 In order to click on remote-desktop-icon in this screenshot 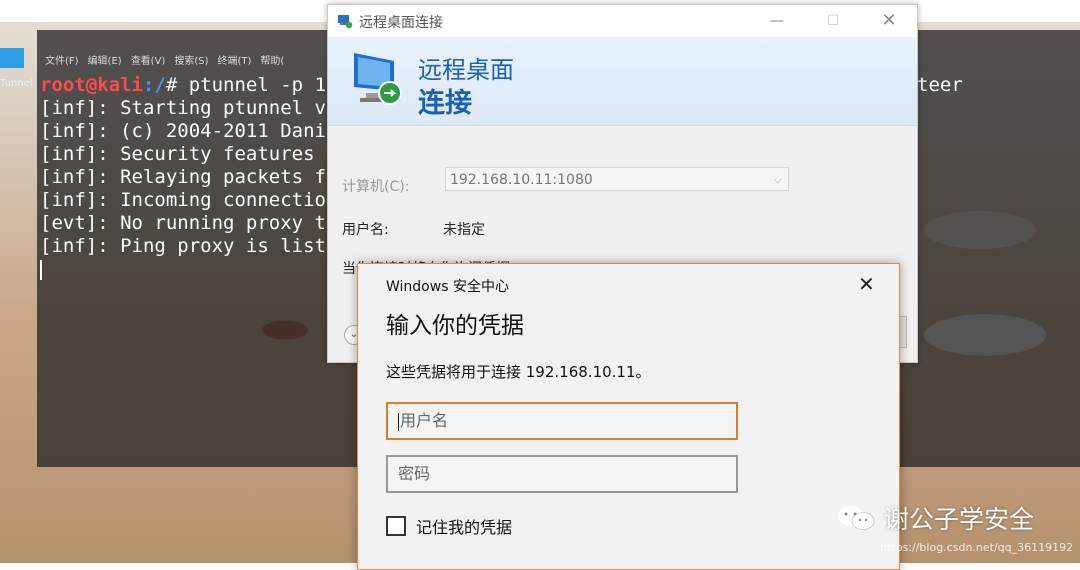, I will do `click(345, 22)`.